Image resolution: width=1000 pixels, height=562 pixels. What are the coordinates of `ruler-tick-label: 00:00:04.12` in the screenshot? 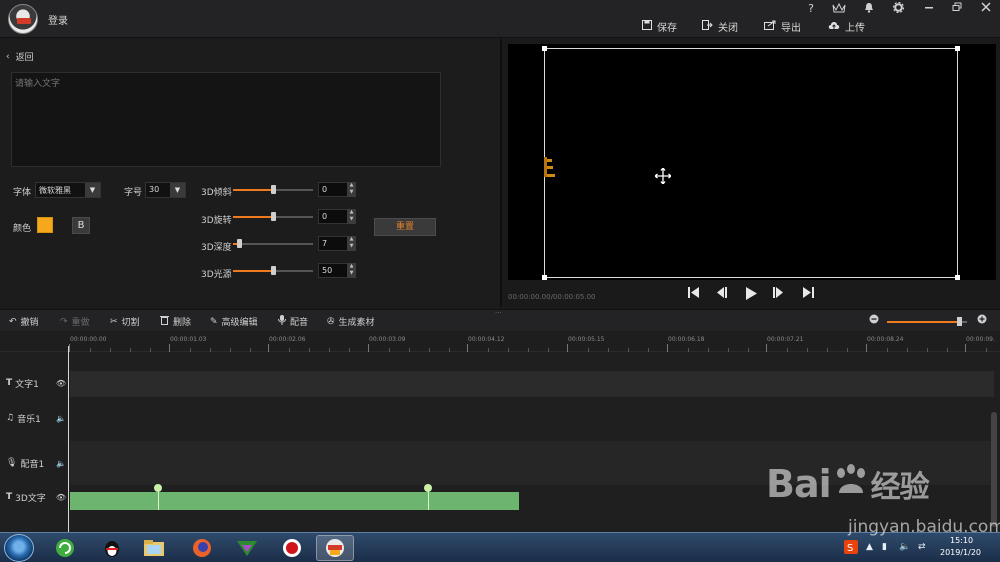 It's located at (486, 339).